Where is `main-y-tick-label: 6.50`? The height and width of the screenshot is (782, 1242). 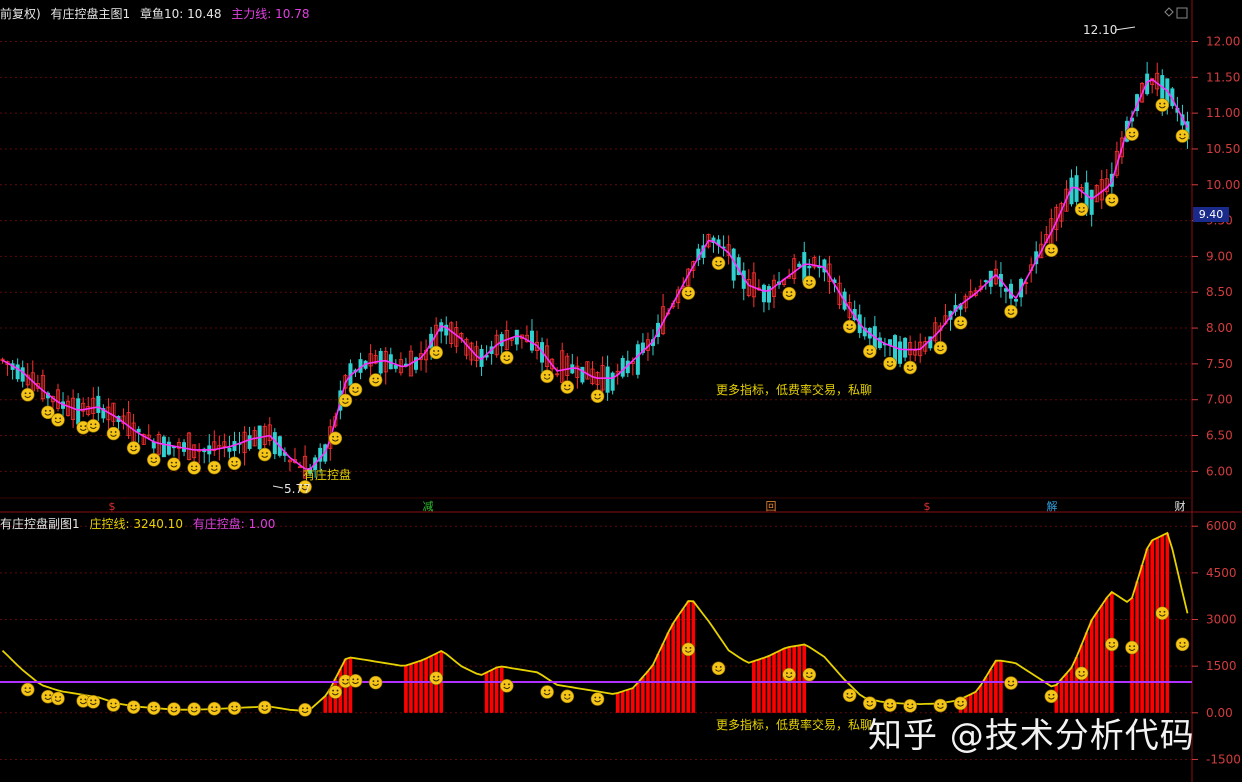
main-y-tick-label: 6.50 is located at coordinates (1219, 436).